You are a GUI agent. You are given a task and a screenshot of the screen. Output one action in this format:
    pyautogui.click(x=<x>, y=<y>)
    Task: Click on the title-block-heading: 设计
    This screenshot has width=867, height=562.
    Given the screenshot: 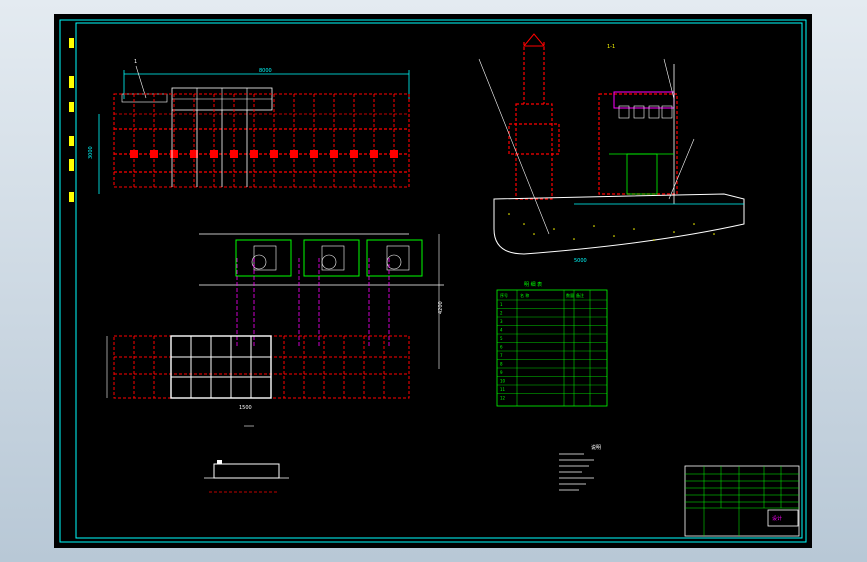 What is the action you would take?
    pyautogui.click(x=777, y=518)
    